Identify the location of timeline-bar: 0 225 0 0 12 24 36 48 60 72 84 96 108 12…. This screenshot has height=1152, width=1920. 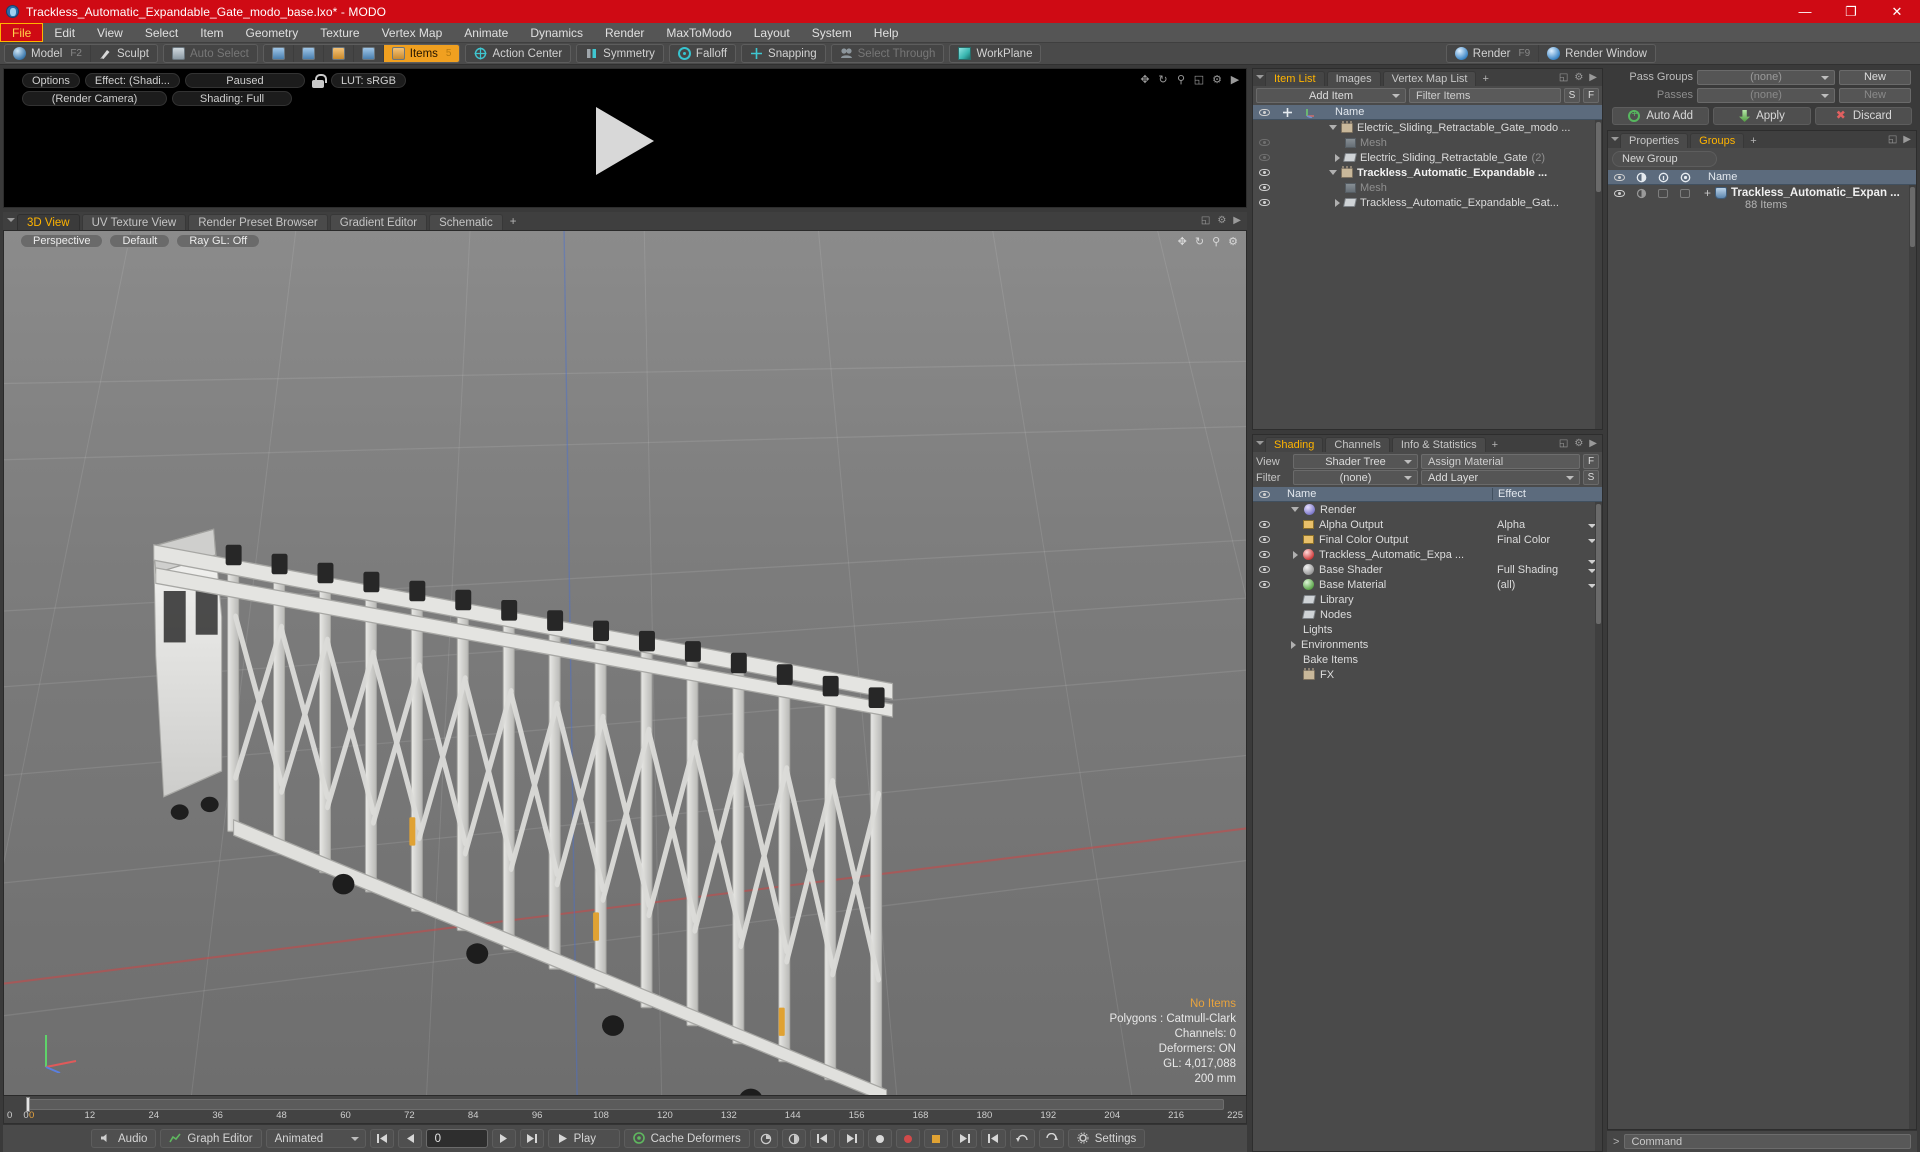
(625, 1110).